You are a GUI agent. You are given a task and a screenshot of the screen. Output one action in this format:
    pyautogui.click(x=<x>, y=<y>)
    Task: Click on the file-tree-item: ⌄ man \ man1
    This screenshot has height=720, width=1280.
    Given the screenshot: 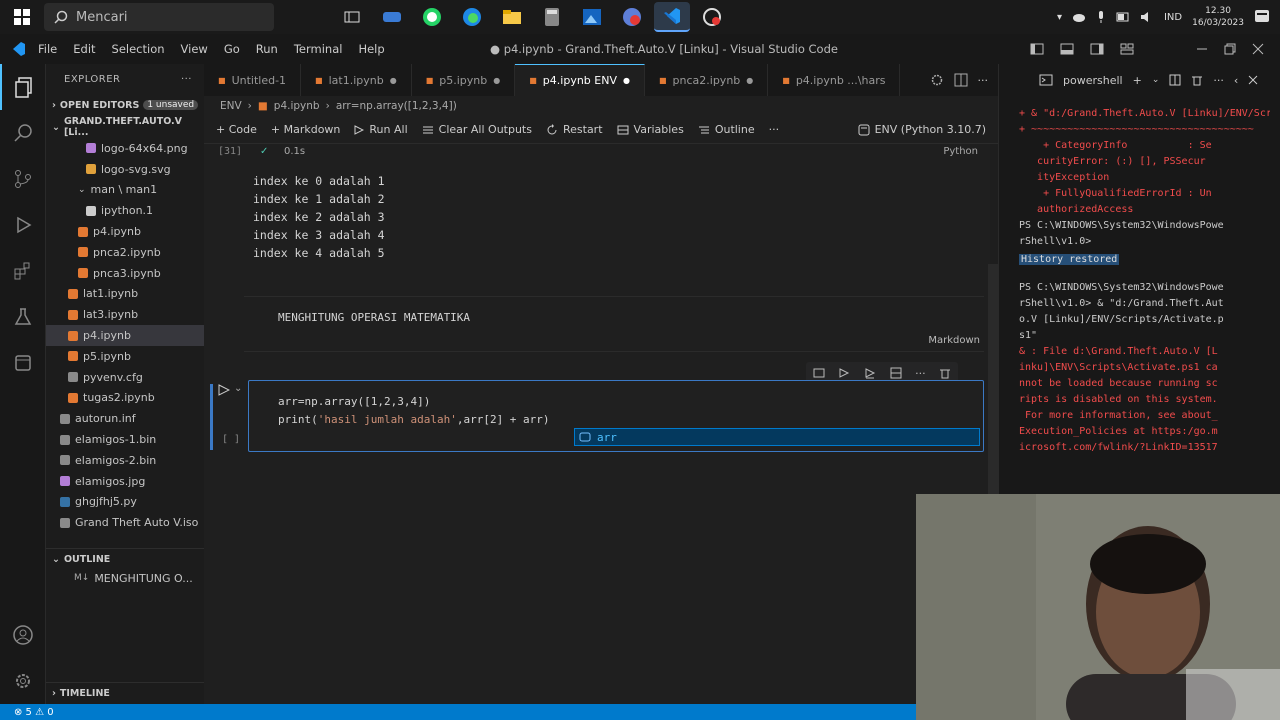 What is the action you would take?
    pyautogui.click(x=125, y=190)
    